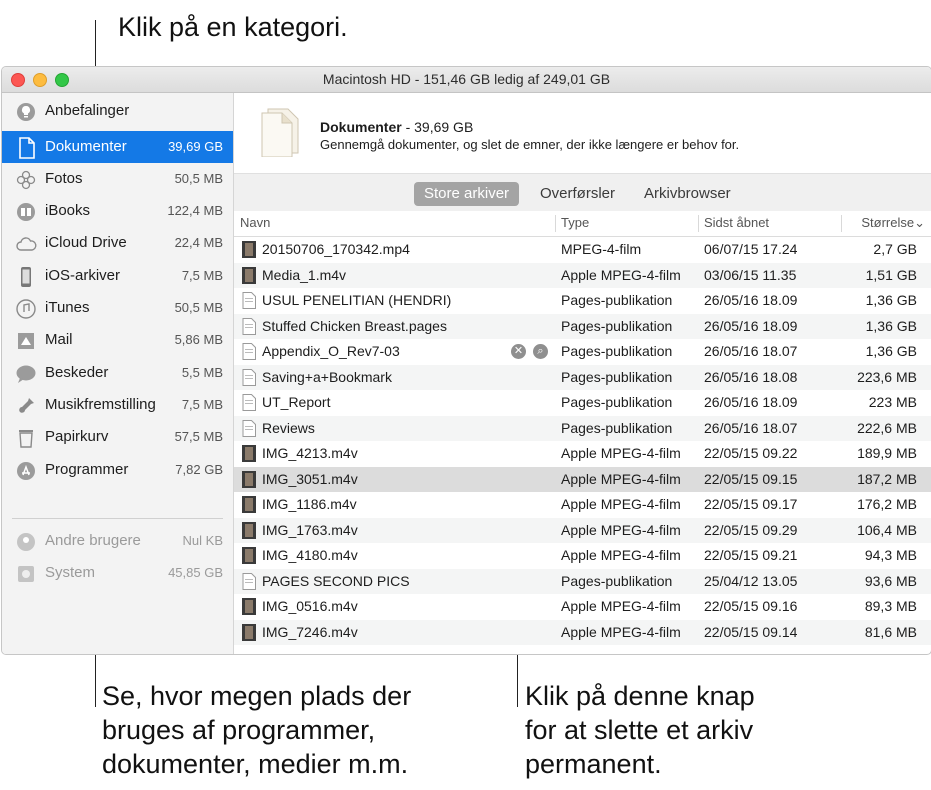  I want to click on sidebar-item: iCloud Drive 22,4 MB, so click(117, 243).